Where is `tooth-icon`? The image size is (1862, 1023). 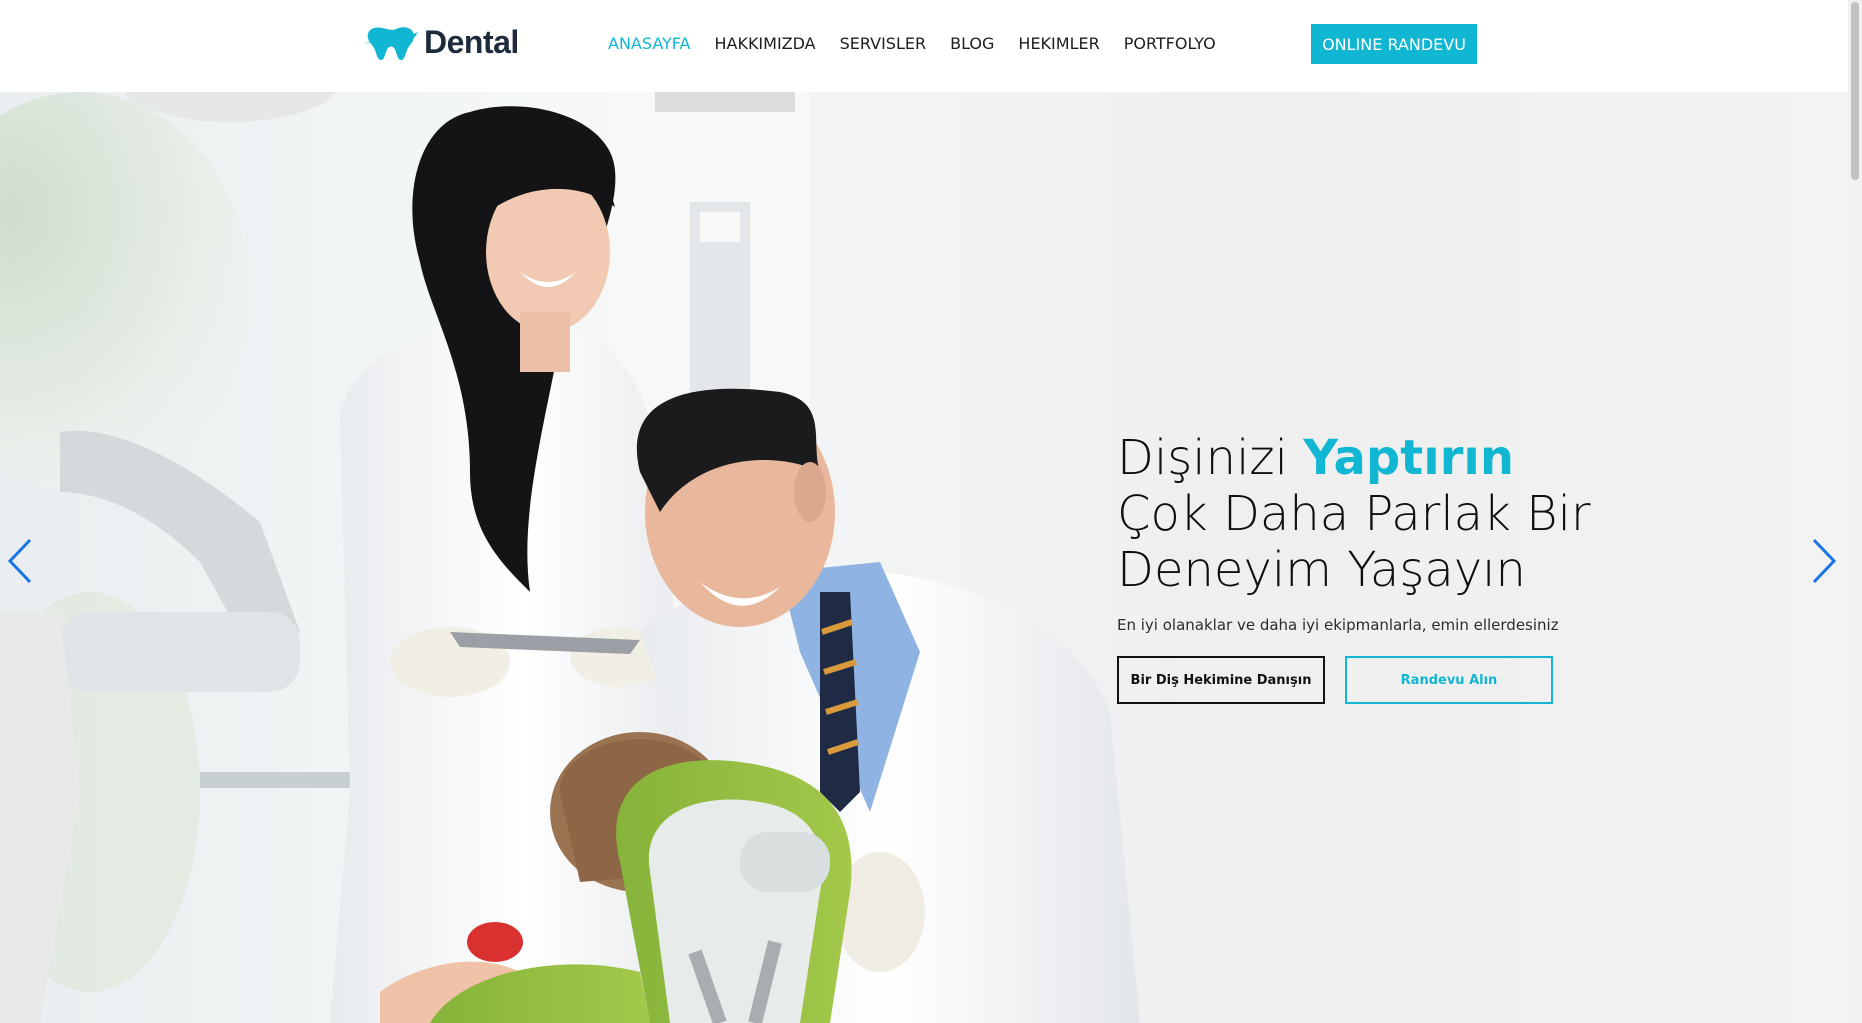 tooth-icon is located at coordinates (391, 43).